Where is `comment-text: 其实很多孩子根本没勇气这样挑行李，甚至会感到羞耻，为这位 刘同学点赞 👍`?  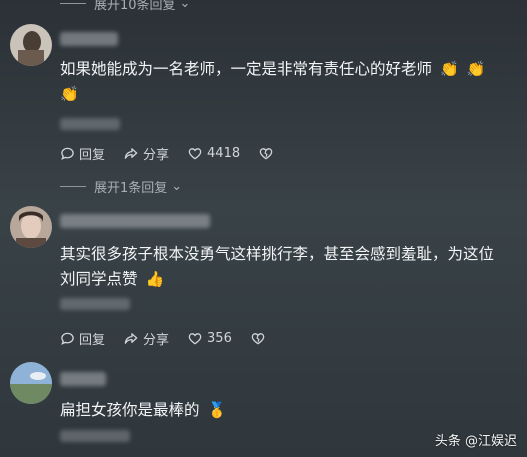 comment-text: 其实很多孩子根本没勇气这样挑行李，甚至会感到羞耻，为这位 刘同学点赞 👍 is located at coordinates (290, 267).